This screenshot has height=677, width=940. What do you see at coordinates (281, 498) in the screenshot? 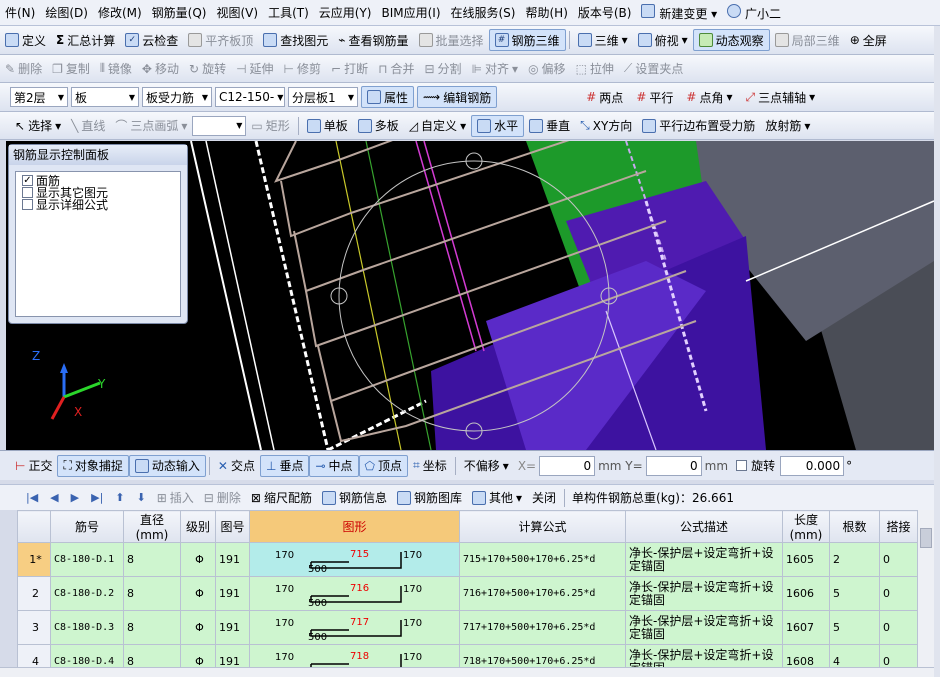
I see `scale-rebar-button: ⊠ 缩尺配筋` at bounding box center [281, 498].